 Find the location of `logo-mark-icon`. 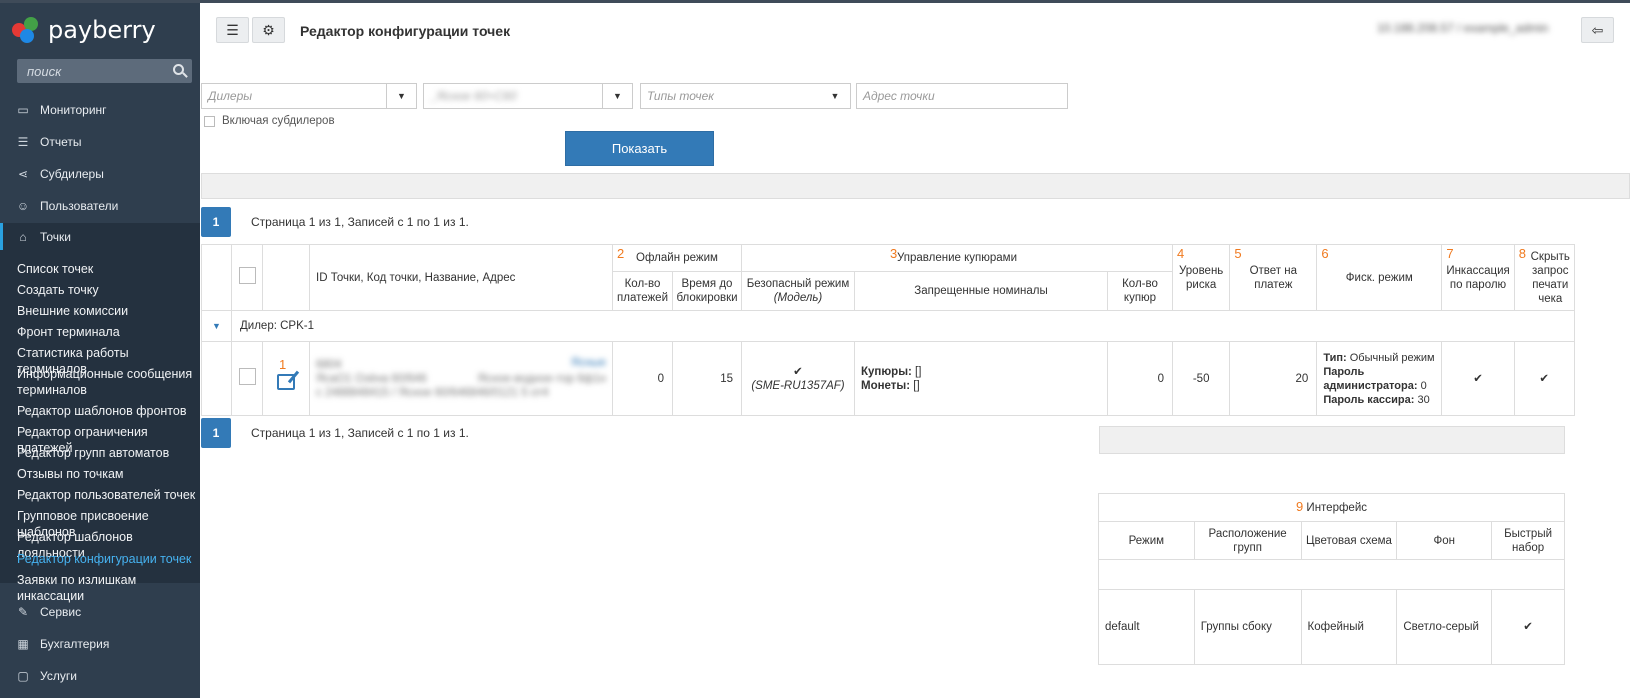

logo-mark-icon is located at coordinates (27, 30).